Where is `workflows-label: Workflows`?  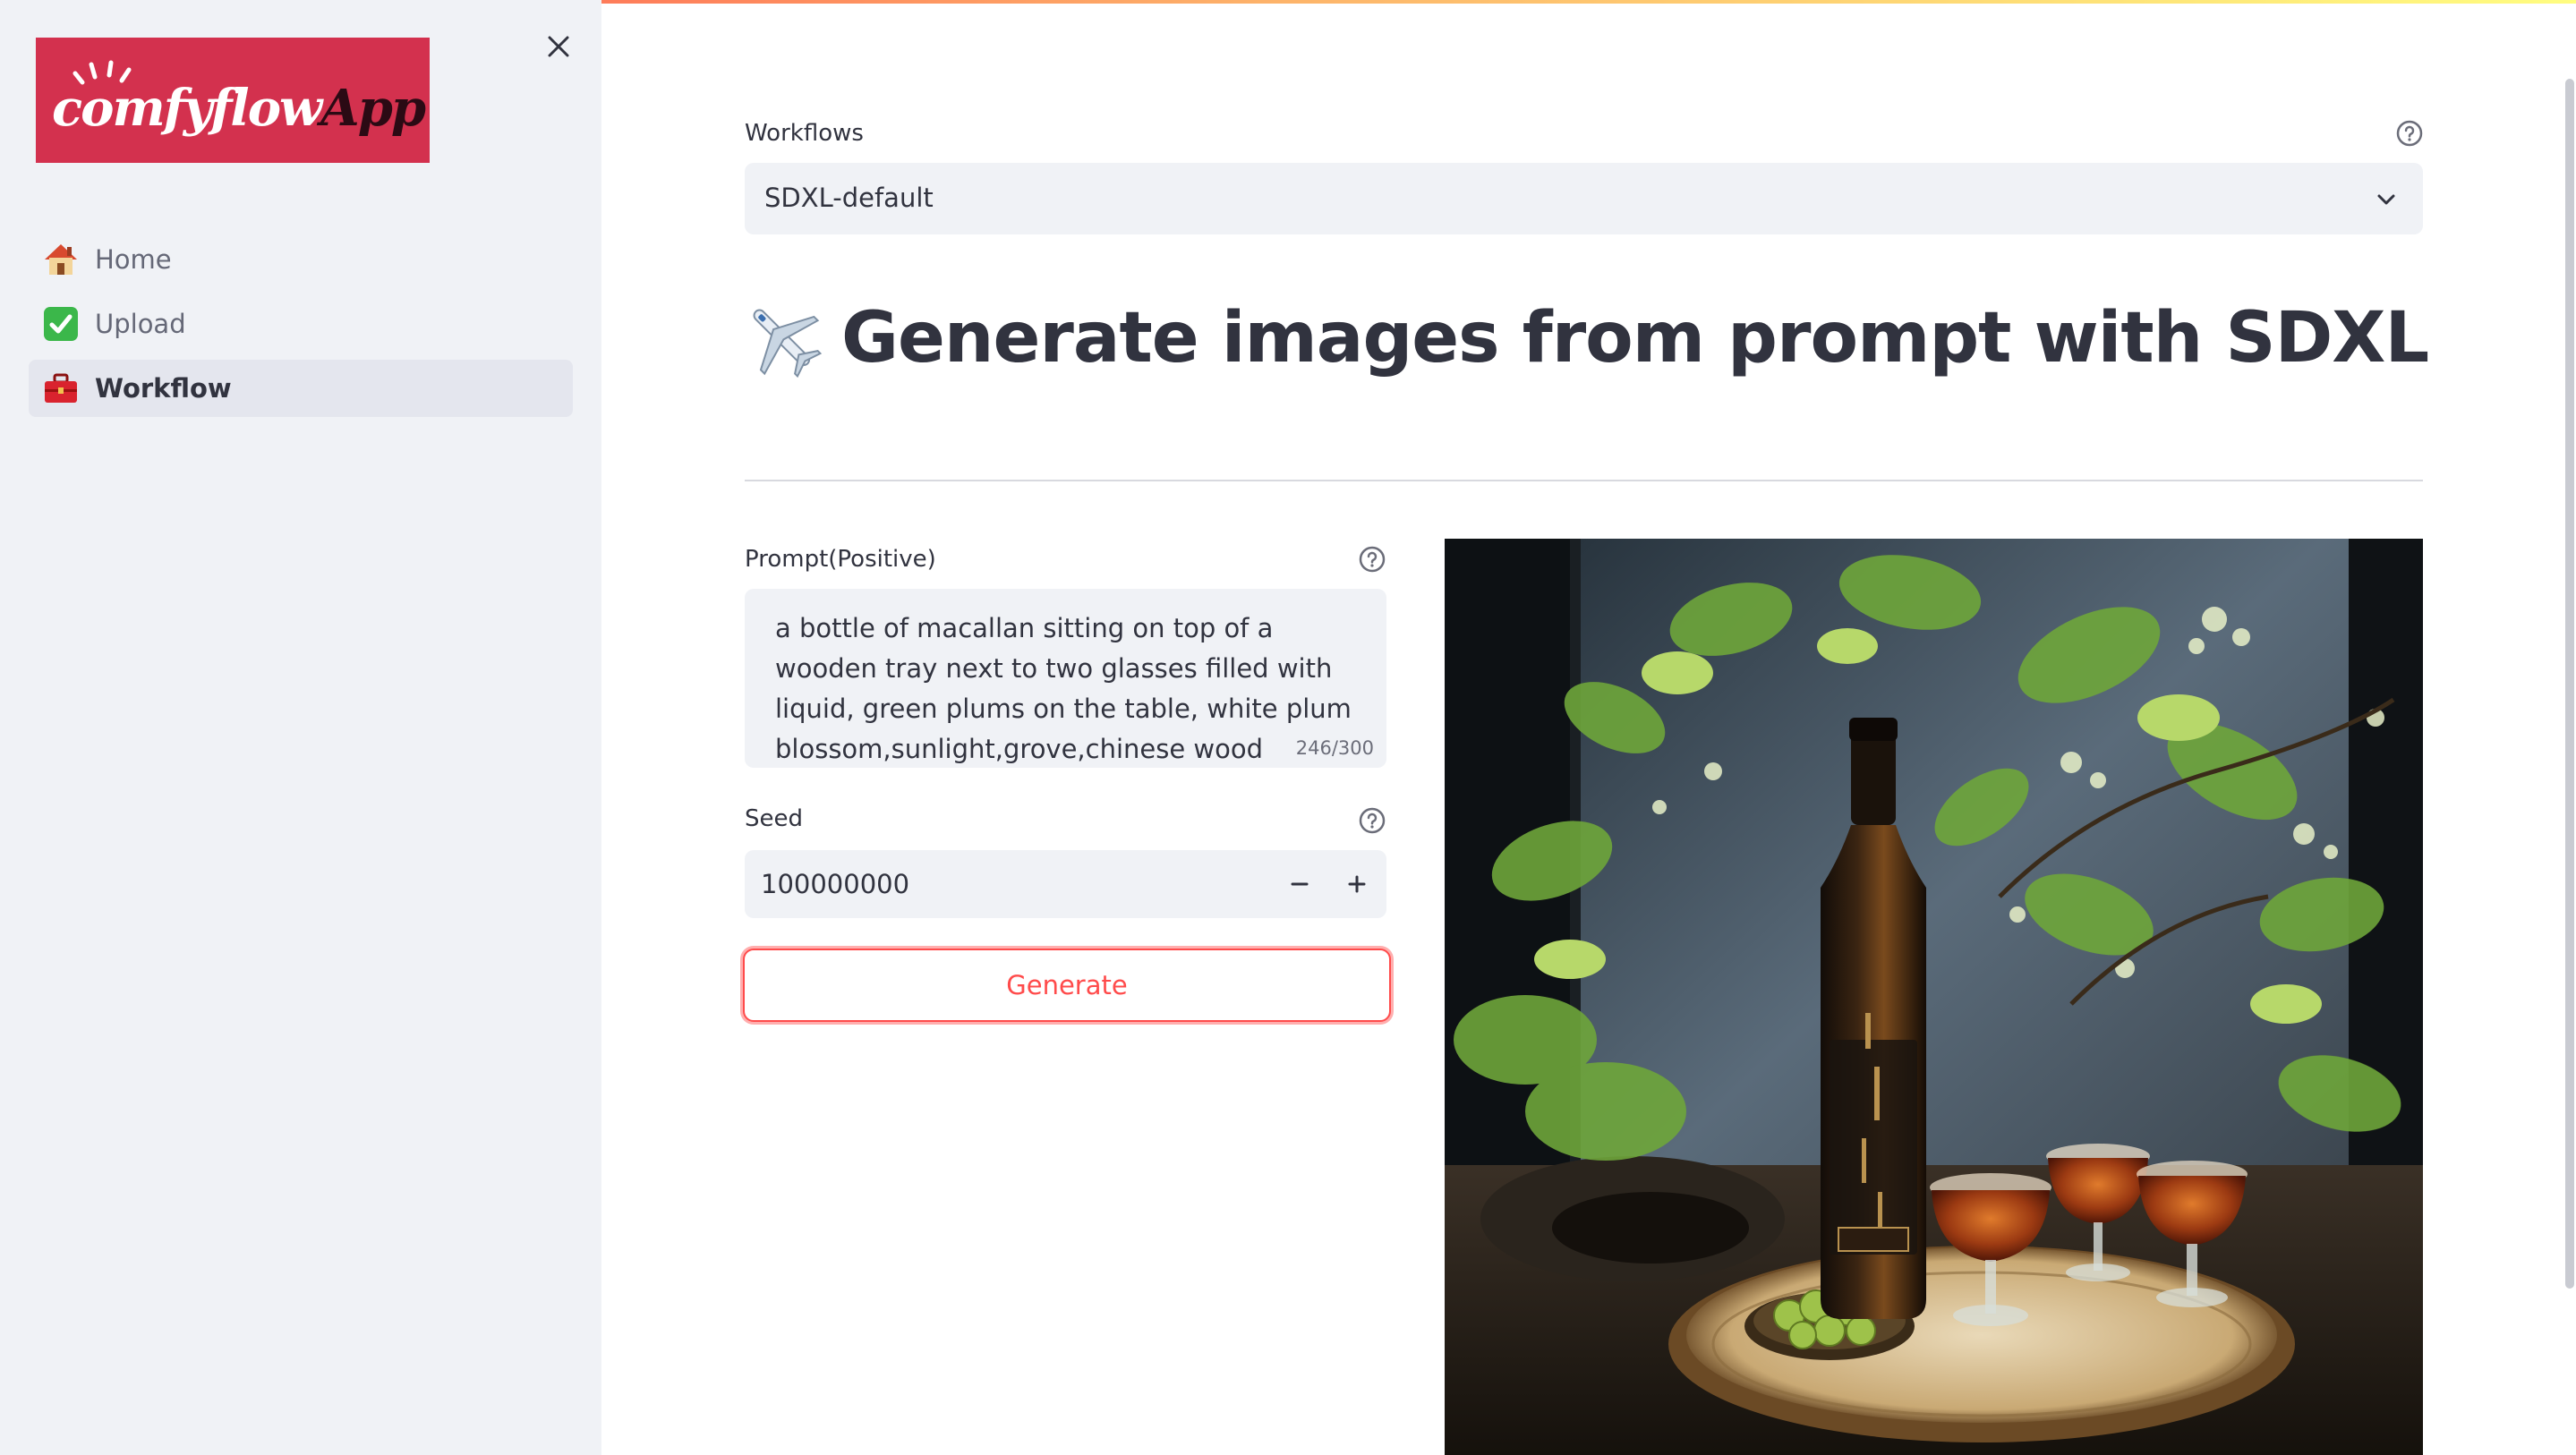 workflows-label: Workflows is located at coordinates (804, 133).